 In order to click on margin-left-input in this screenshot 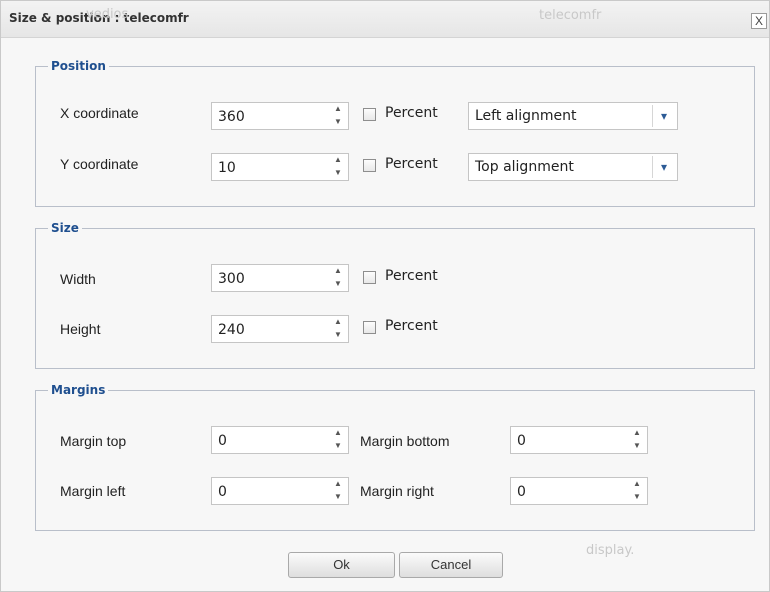, I will do `click(268, 492)`.